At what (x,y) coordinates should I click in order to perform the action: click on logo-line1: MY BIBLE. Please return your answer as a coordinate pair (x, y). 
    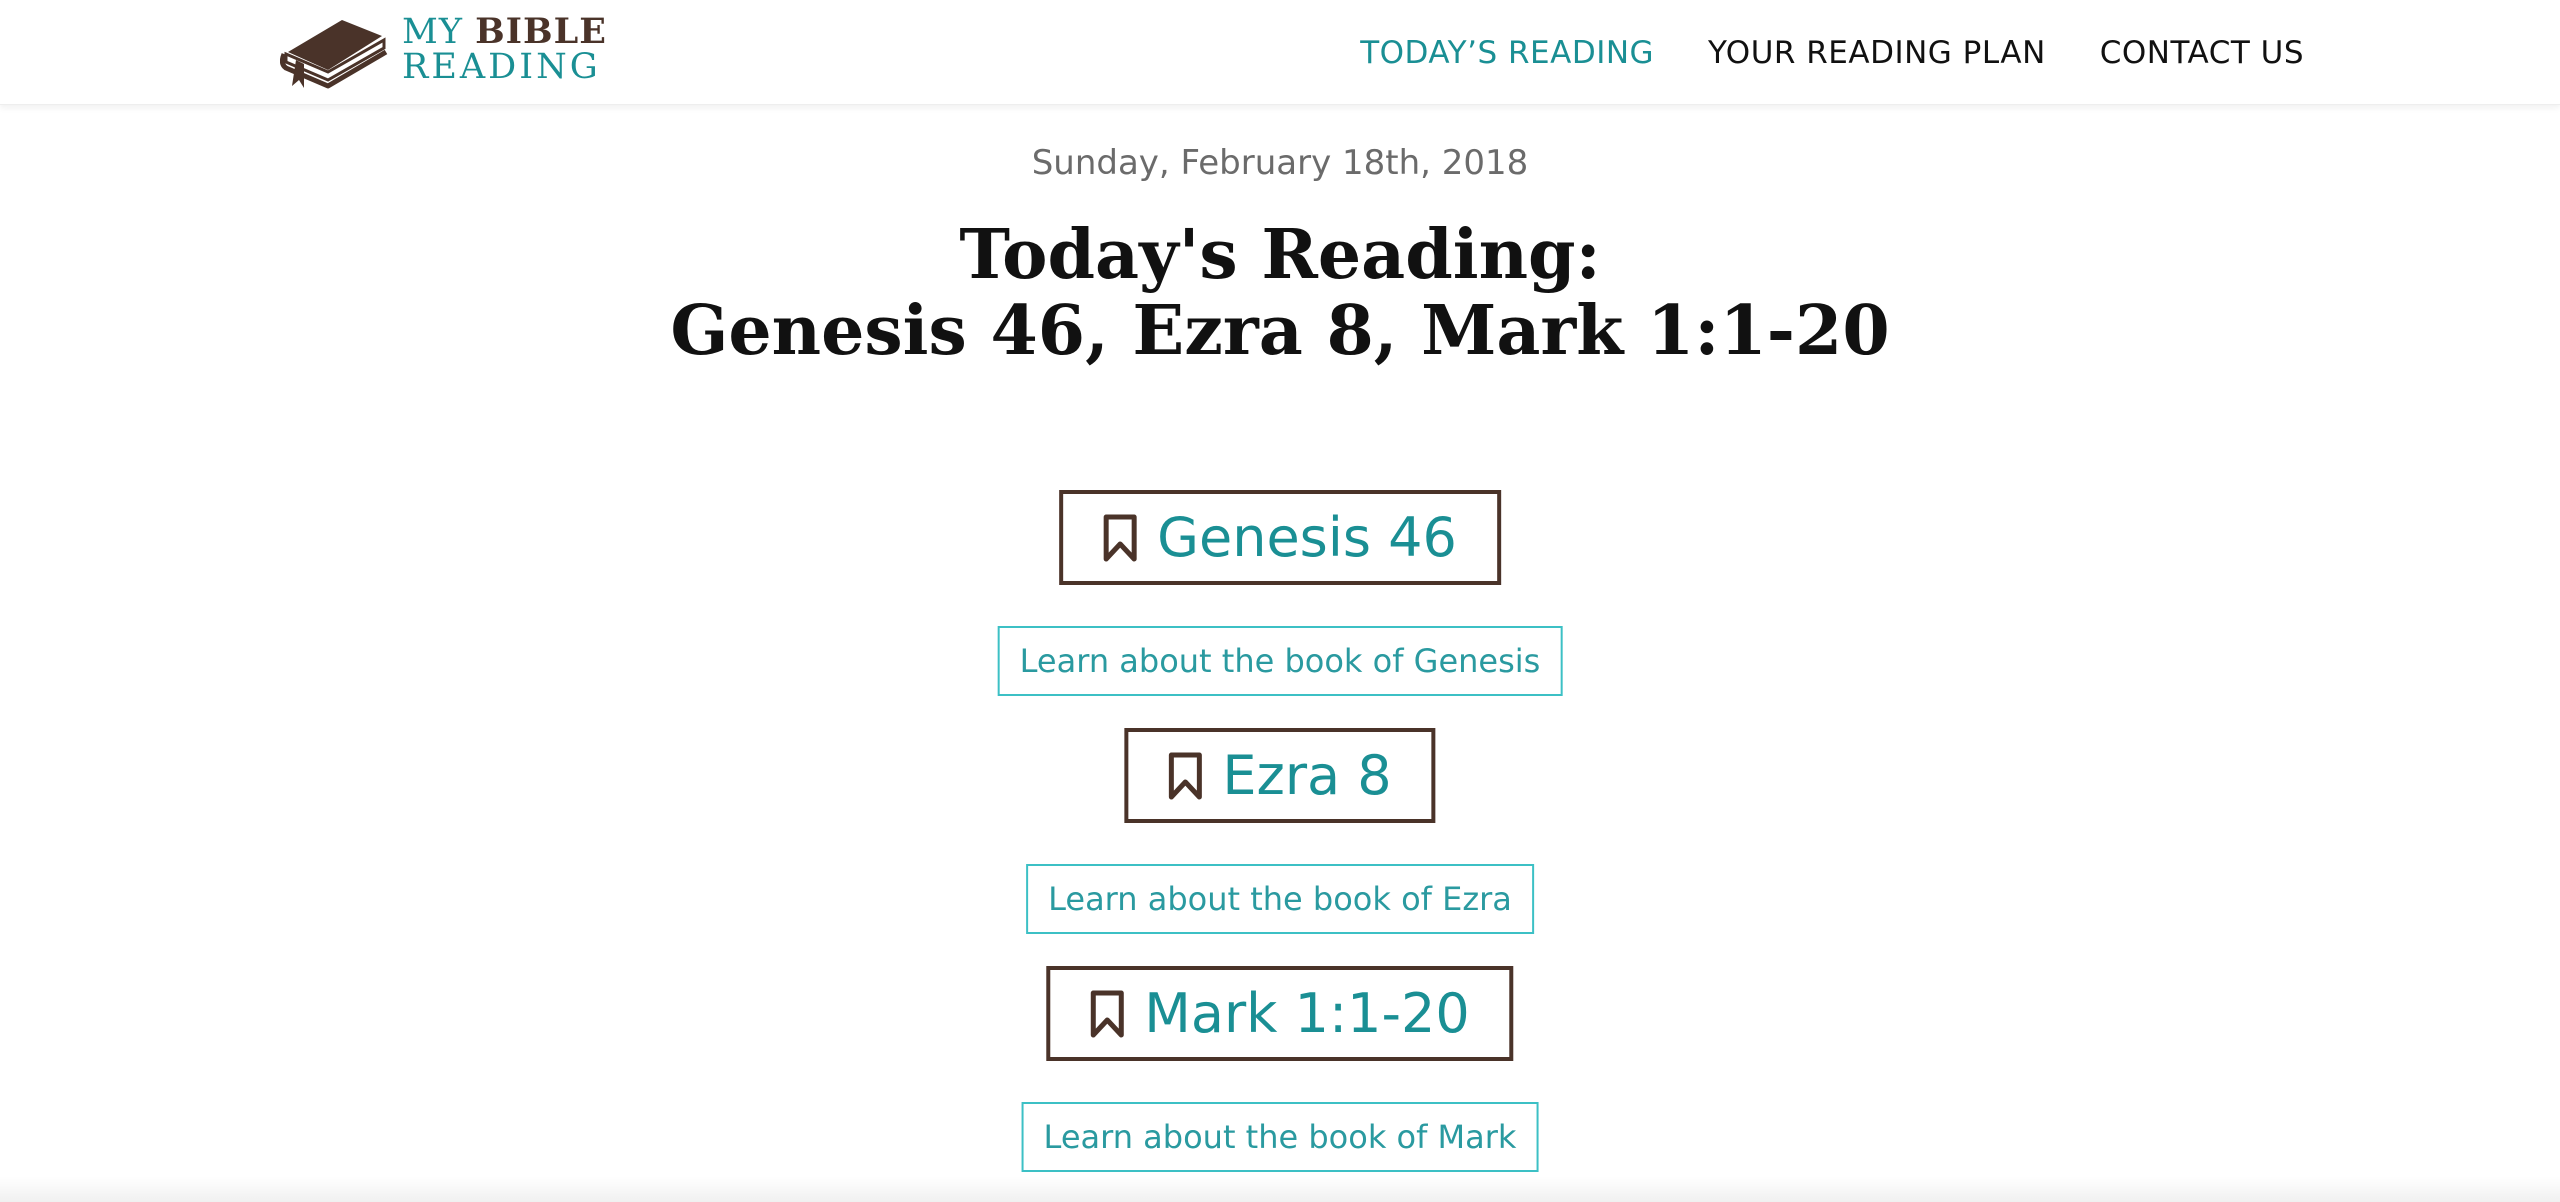
    Looking at the image, I should click on (504, 32).